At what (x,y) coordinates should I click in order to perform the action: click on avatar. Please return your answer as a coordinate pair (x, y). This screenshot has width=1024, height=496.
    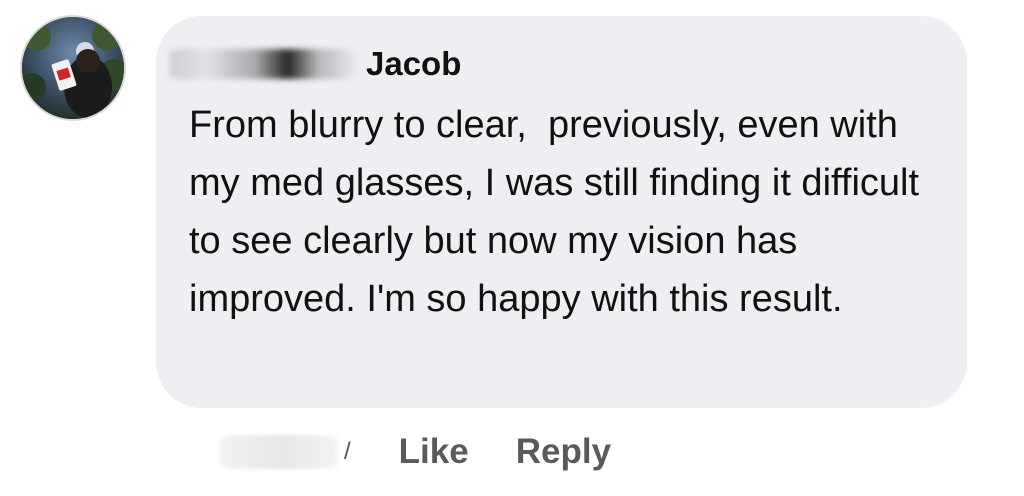
    Looking at the image, I should click on (73, 68).